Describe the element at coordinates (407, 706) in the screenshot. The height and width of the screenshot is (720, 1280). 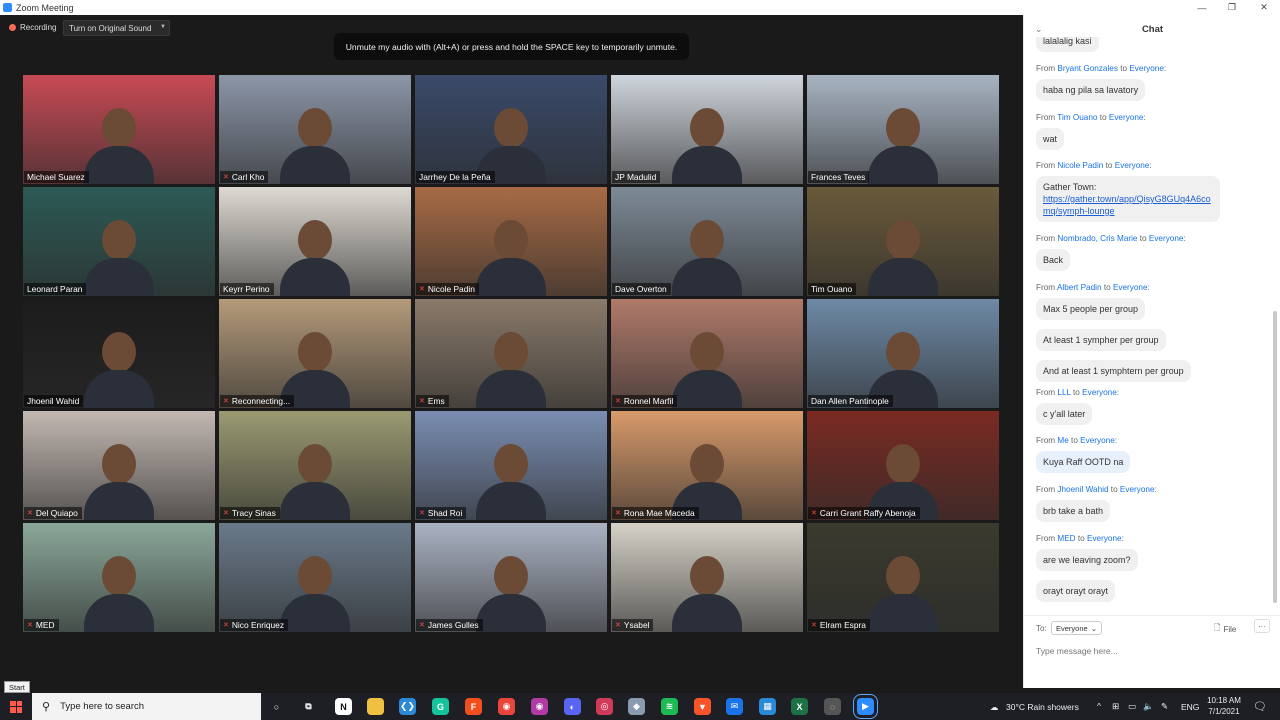
I see `taskbar-vscode-icon: ❮❯` at that location.